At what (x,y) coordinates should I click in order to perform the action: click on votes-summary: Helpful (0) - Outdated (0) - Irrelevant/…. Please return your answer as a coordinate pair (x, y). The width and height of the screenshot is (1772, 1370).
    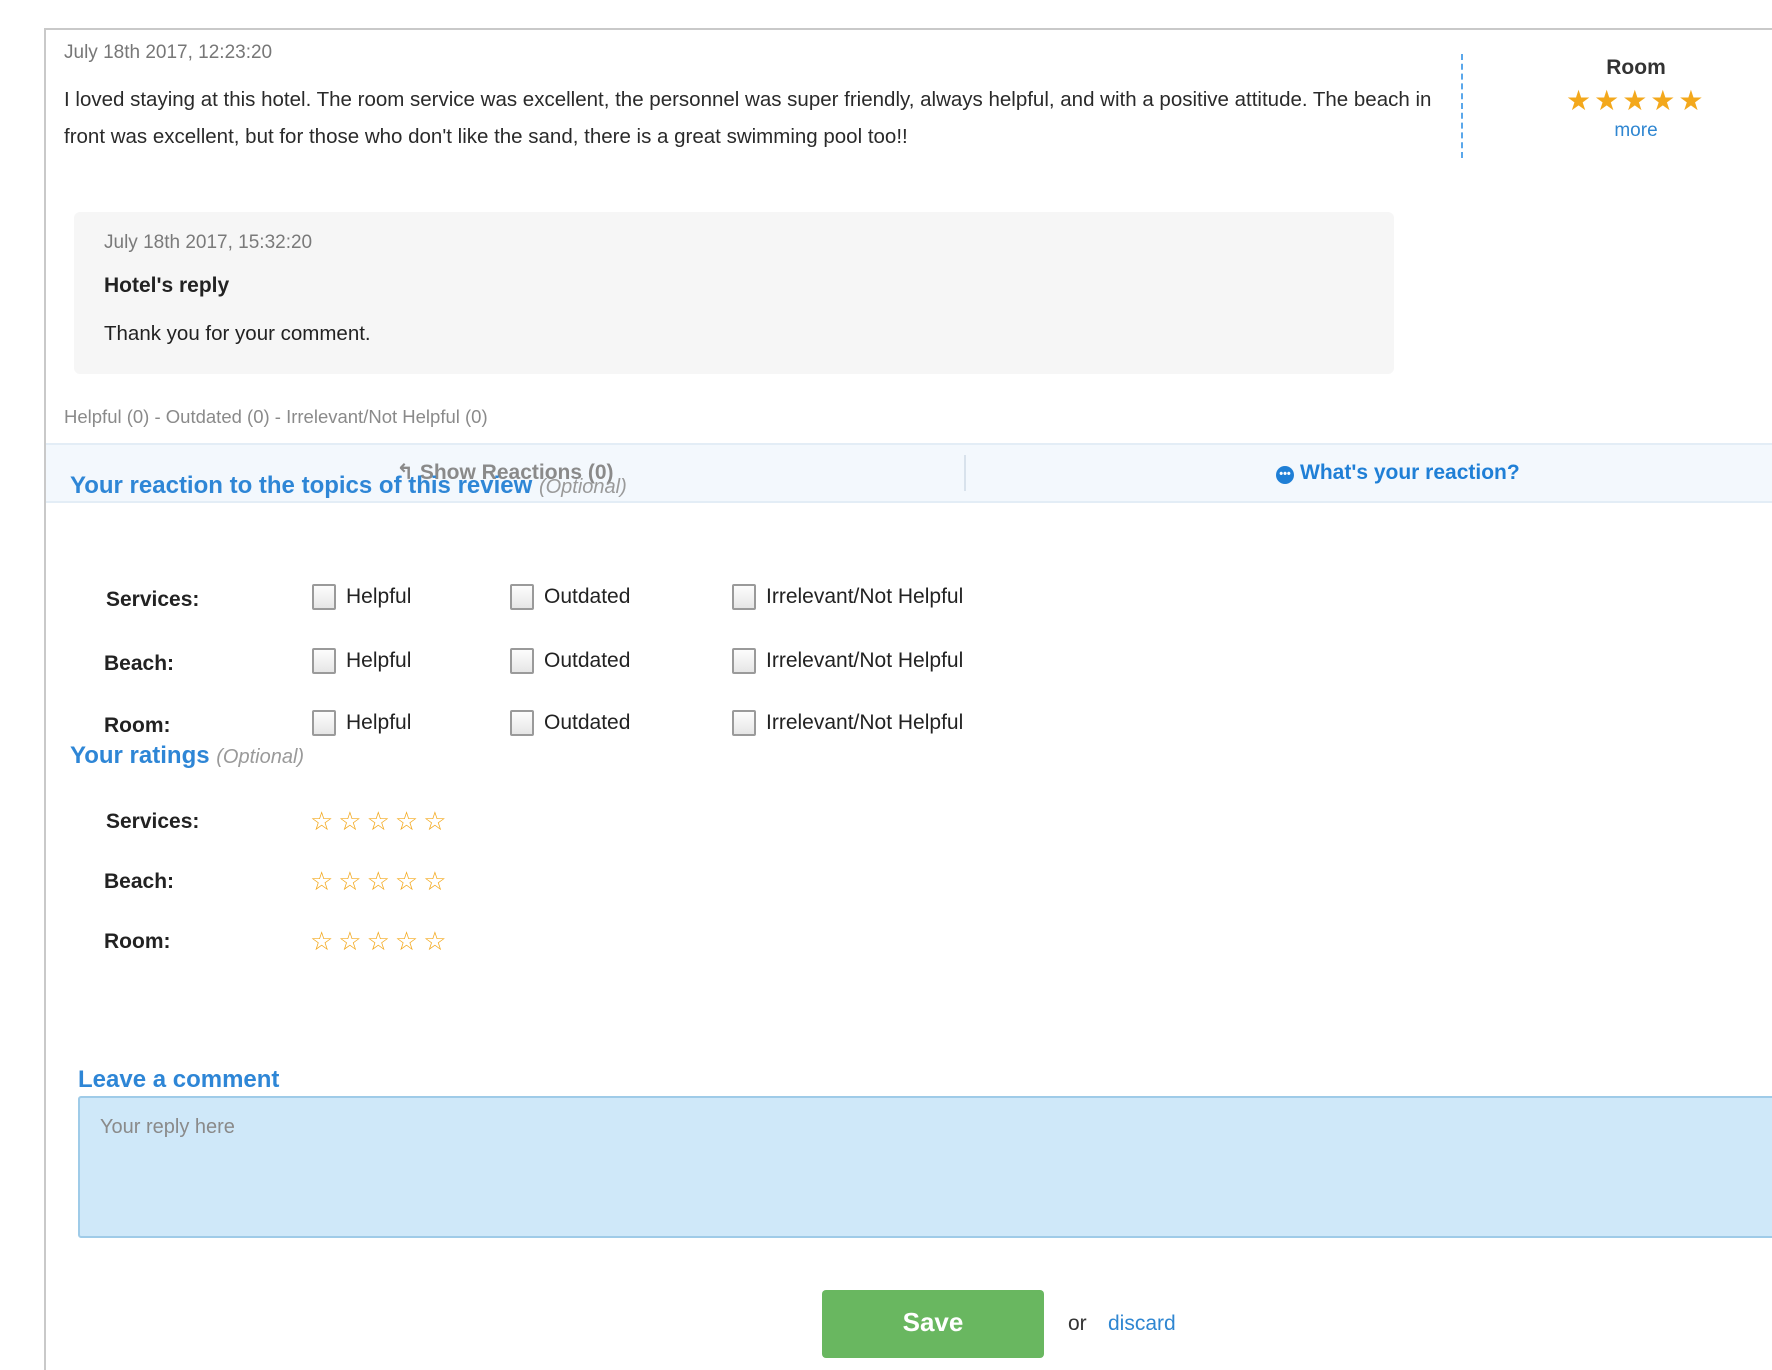
    Looking at the image, I should click on (276, 416).